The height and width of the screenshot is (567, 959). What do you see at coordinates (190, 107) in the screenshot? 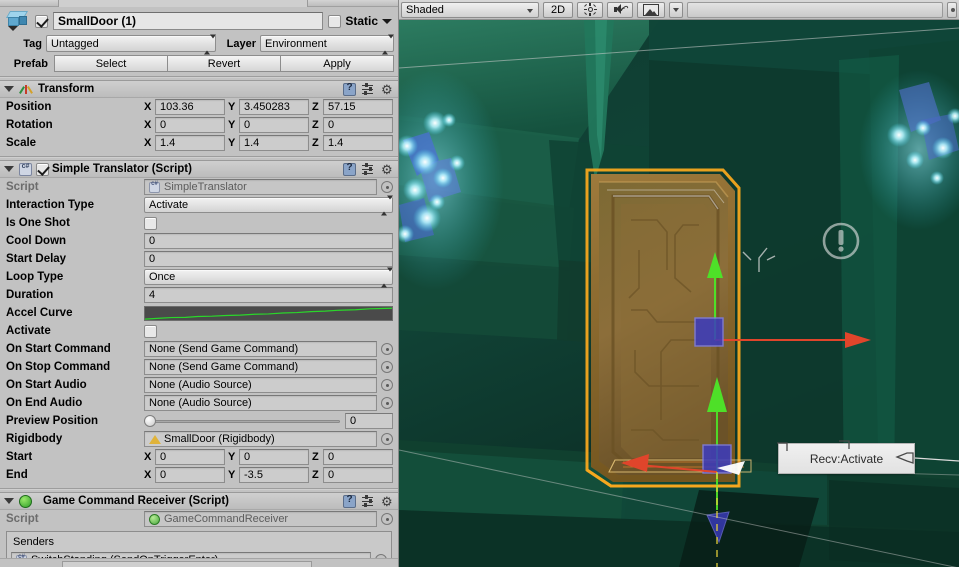
I see `position-x-field: 103.36` at bounding box center [190, 107].